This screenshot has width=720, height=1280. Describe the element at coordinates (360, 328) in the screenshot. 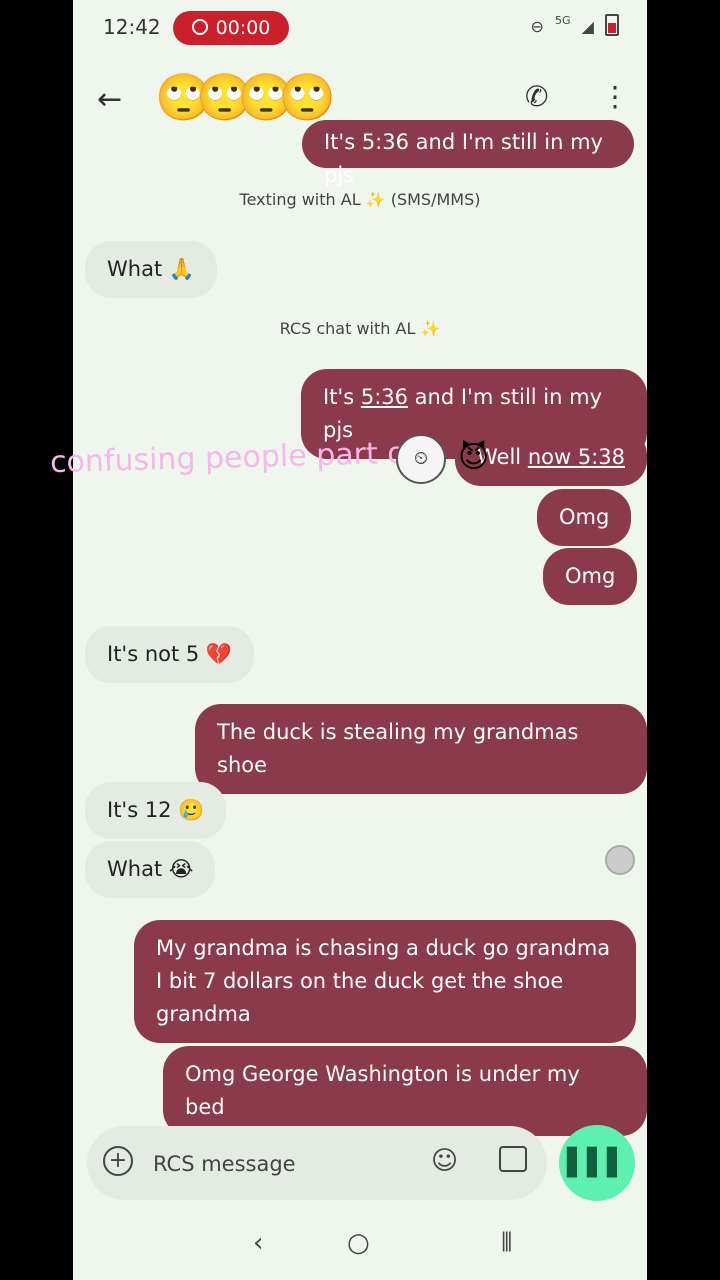

I see `rcs-chat-label: RCS chat with AL ✨` at that location.